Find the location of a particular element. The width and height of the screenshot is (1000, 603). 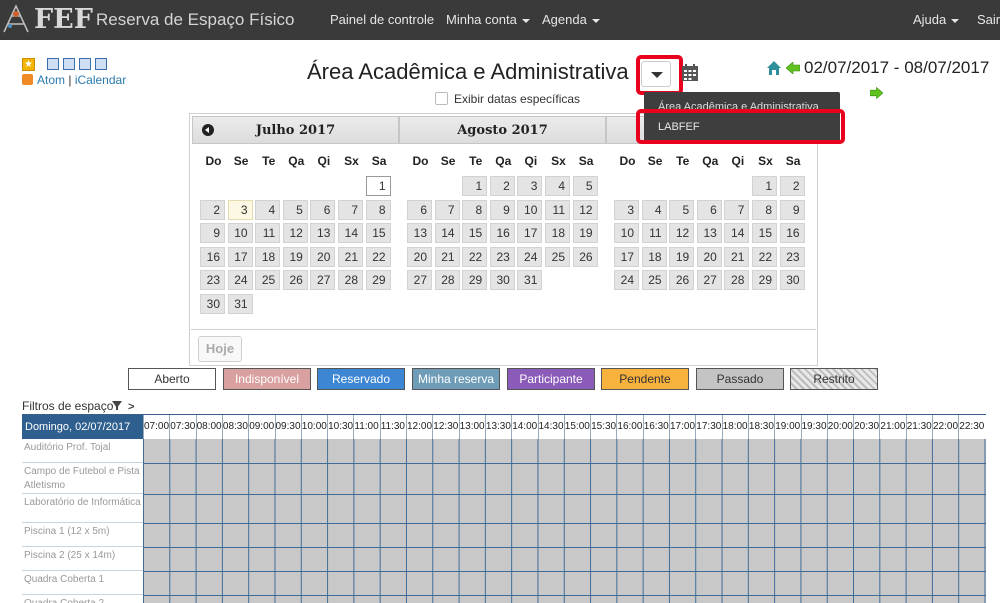

room-label: Auditório Prof. Tojal is located at coordinates (82, 451).